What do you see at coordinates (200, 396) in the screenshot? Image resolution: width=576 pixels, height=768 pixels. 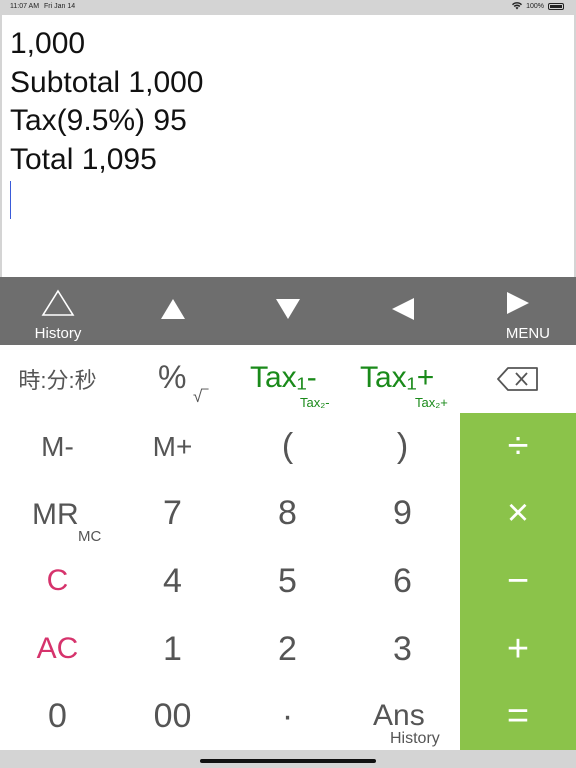 I see `root-label: √‾` at bounding box center [200, 396].